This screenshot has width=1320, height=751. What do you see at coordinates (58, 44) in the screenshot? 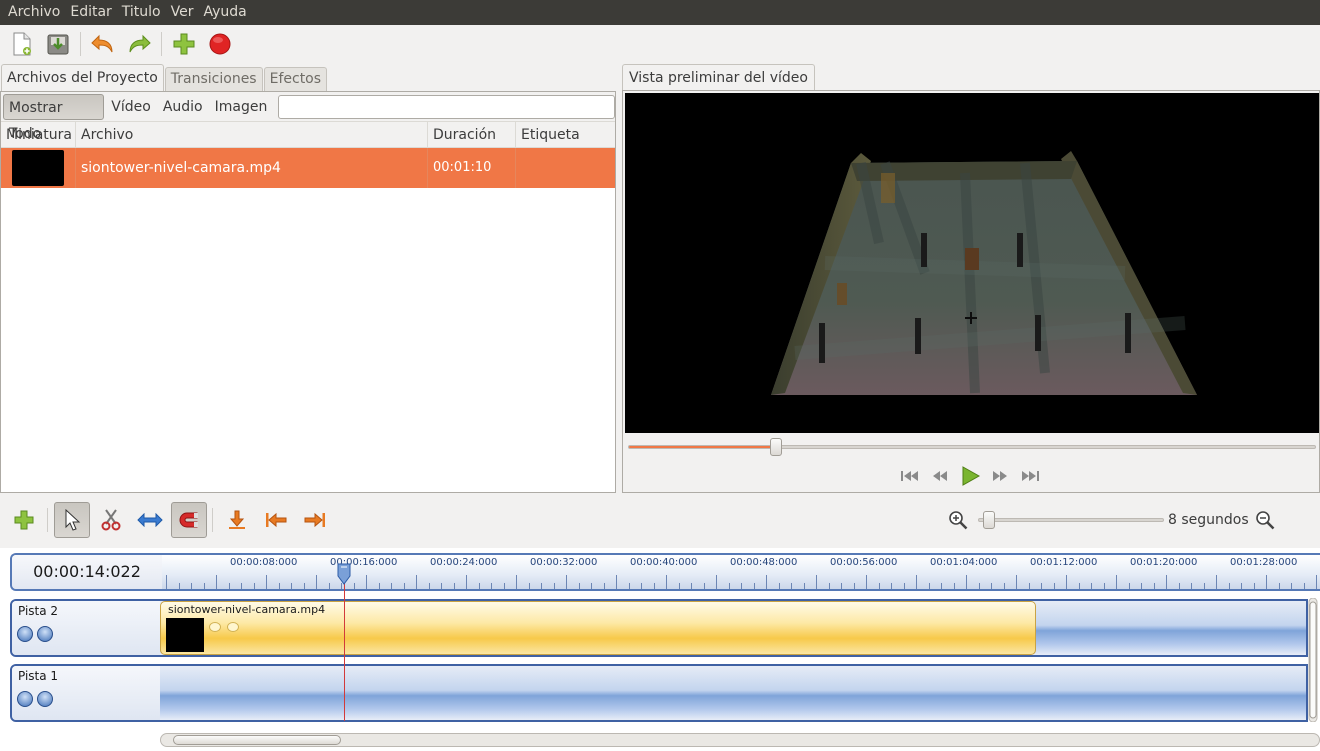
I see `save-project-button` at bounding box center [58, 44].